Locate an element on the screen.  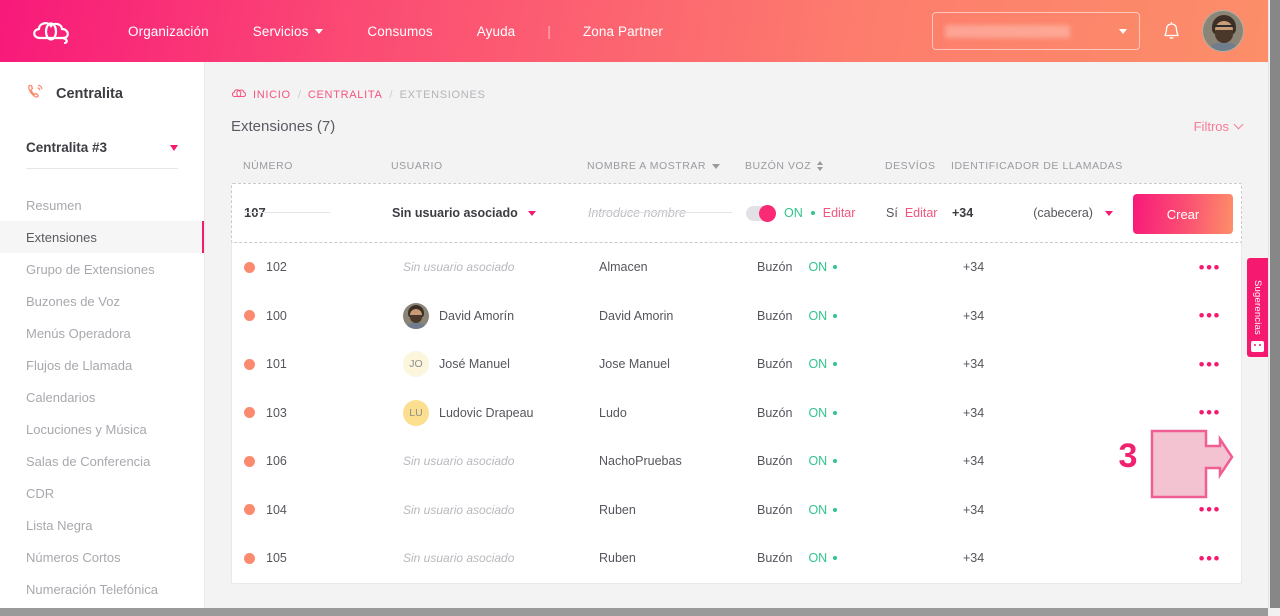
sidebar-item-numeracion-telefonica: Numeración Telefónica is located at coordinates (102, 589).